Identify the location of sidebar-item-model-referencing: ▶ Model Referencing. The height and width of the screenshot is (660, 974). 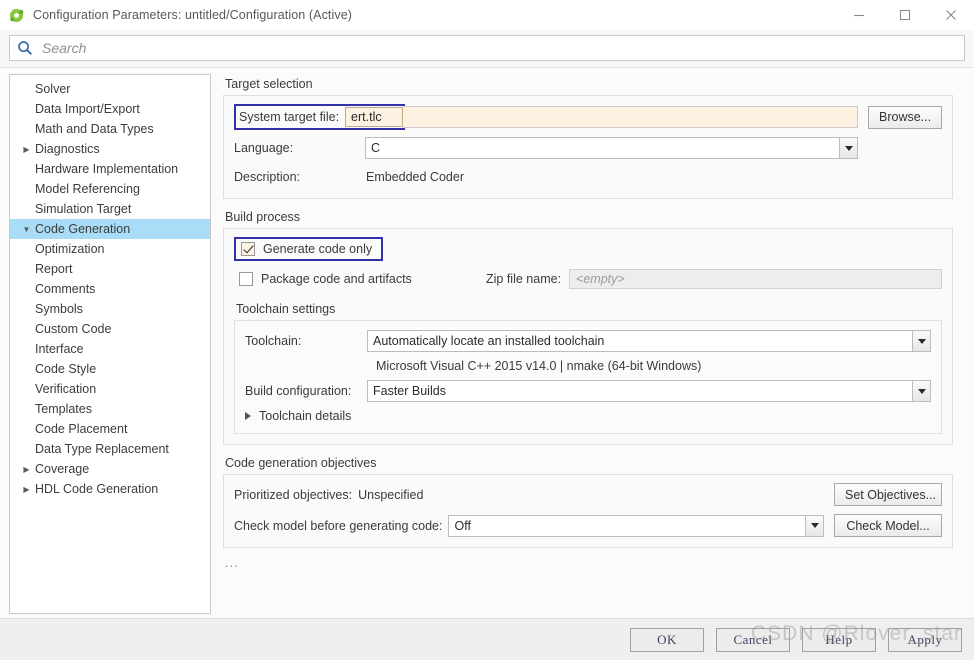
(110, 189).